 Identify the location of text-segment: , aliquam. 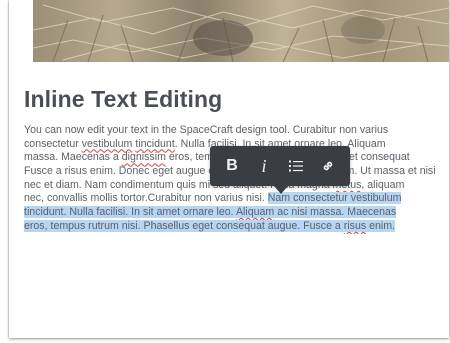
(383, 184).